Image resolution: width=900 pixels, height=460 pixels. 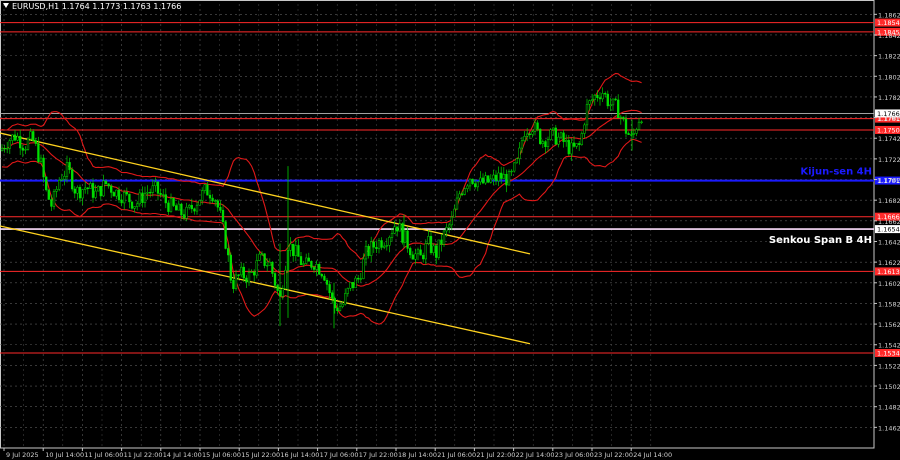 What do you see at coordinates (889, 201) in the screenshot?
I see `price-tick-label: 1.1682` at bounding box center [889, 201].